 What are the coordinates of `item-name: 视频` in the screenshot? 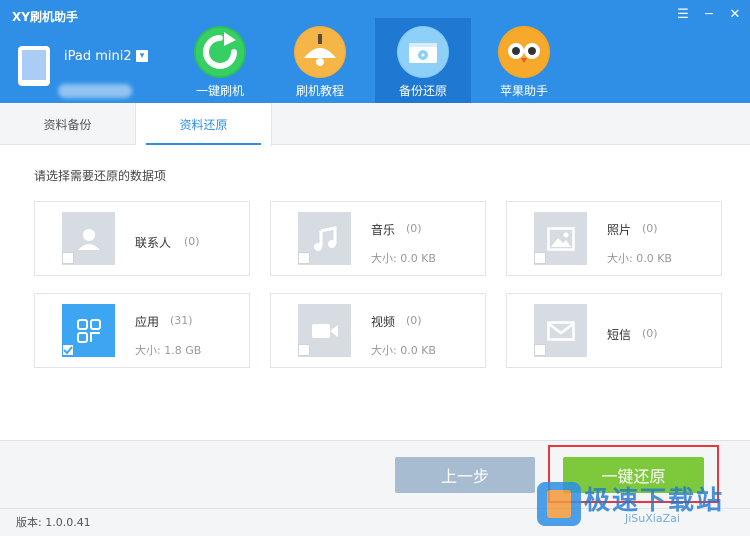 It's located at (383, 322).